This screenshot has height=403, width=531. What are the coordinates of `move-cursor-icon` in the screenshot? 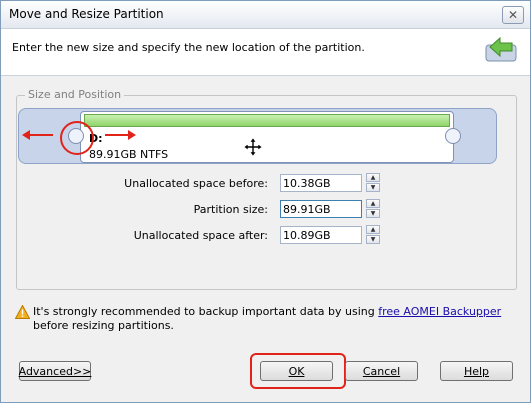 It's located at (253, 147).